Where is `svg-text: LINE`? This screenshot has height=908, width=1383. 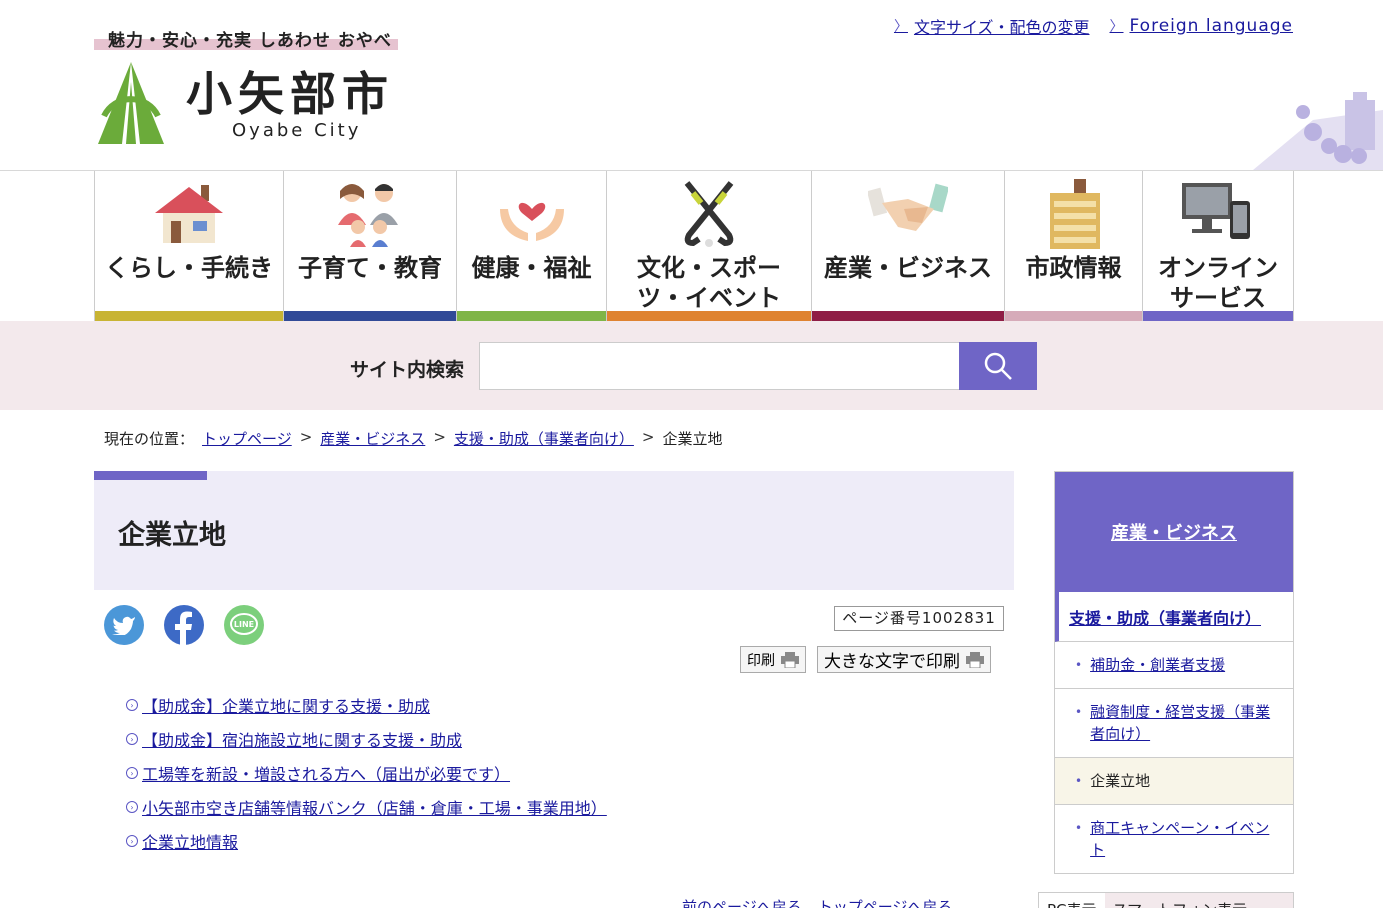
svg-text: LINE is located at coordinates (244, 624).